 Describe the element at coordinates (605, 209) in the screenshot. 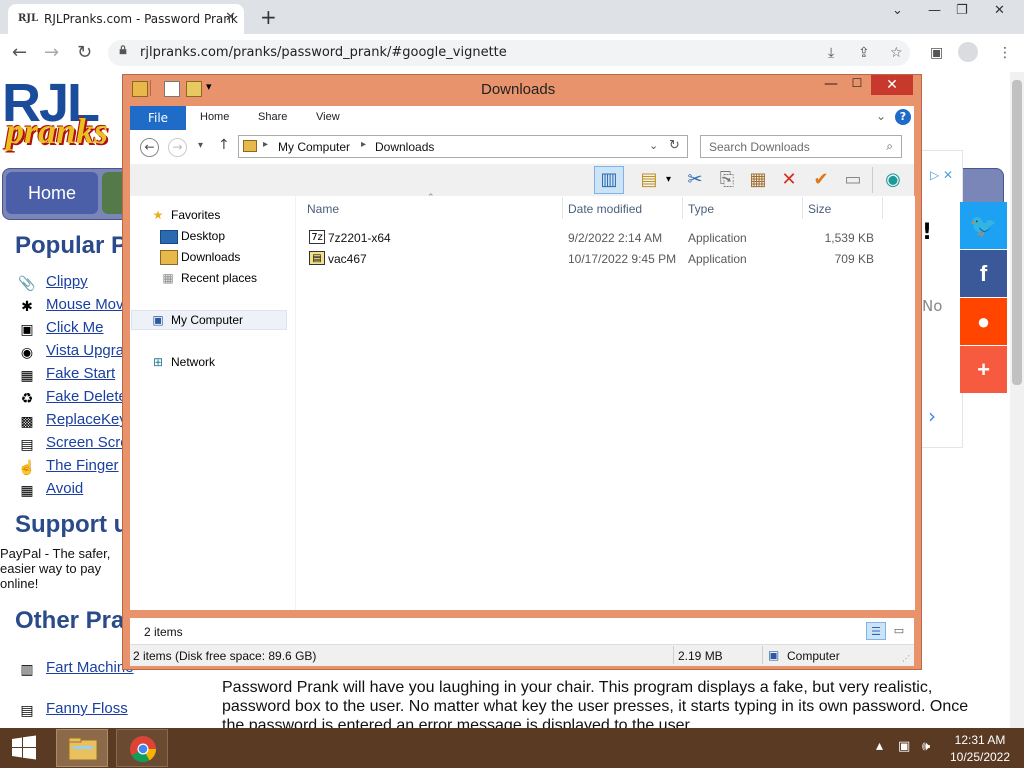

I see `column-date-modified: Date modified` at that location.